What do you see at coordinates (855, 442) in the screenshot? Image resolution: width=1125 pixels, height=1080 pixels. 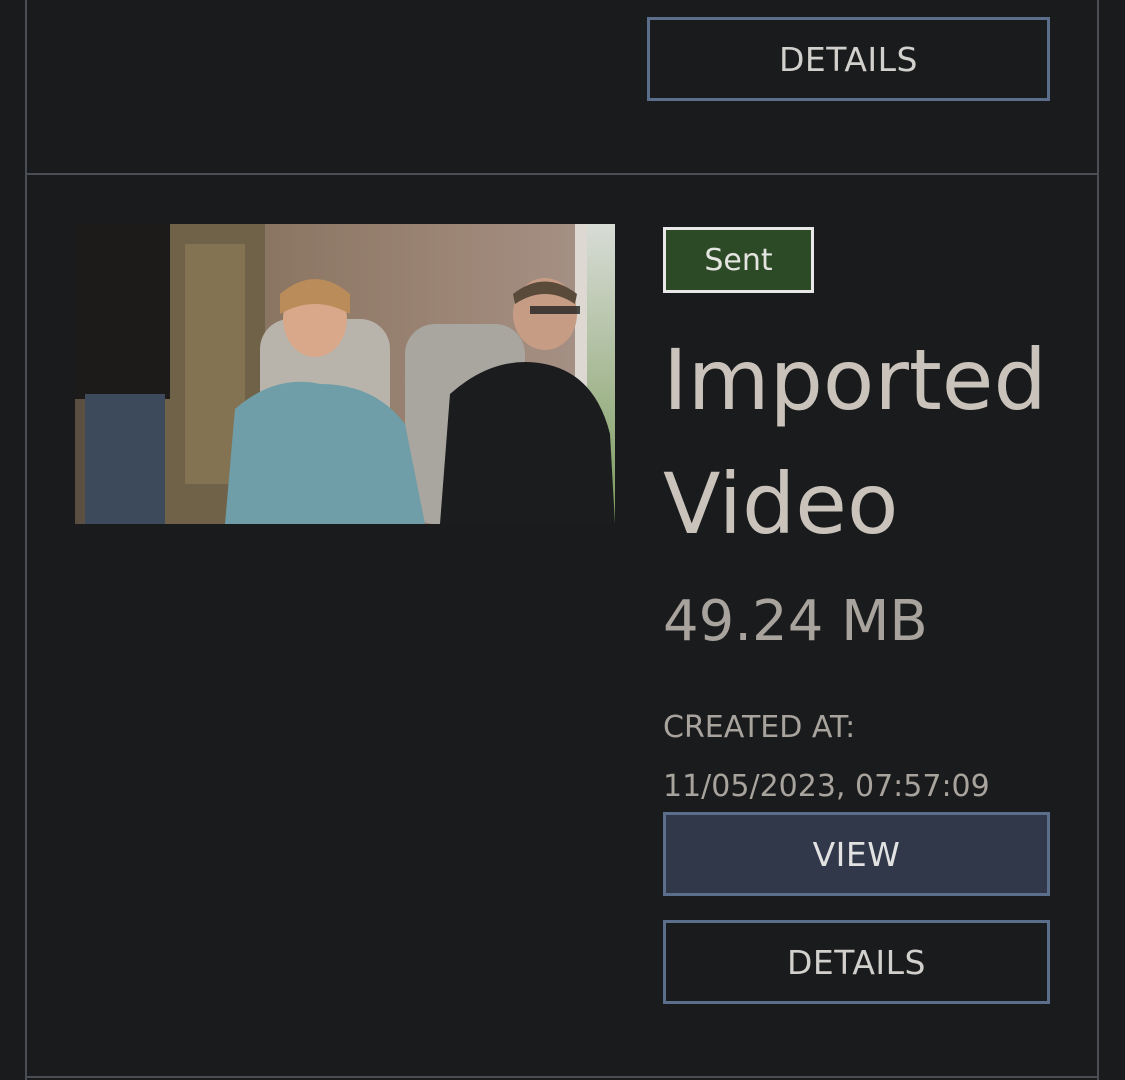 I see `media-title: Imported Video` at bounding box center [855, 442].